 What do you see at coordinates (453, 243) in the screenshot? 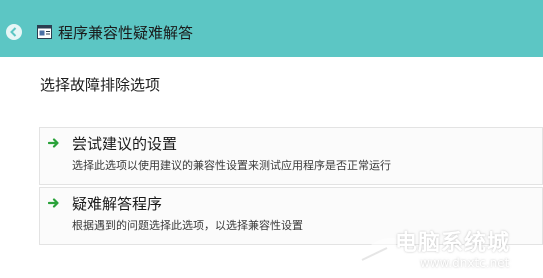
I see `watermark-text: 电脑系统城` at bounding box center [453, 243].